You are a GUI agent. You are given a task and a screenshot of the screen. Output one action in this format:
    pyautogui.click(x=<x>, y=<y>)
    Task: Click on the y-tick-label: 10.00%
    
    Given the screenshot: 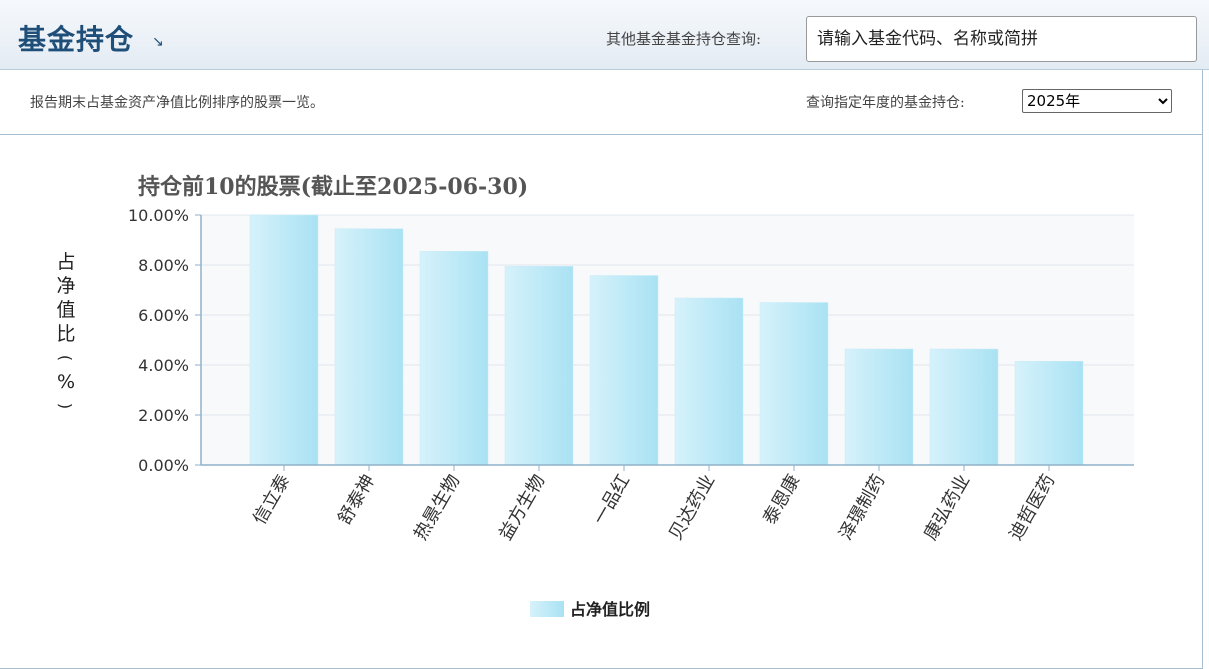 What is the action you would take?
    pyautogui.click(x=158, y=215)
    